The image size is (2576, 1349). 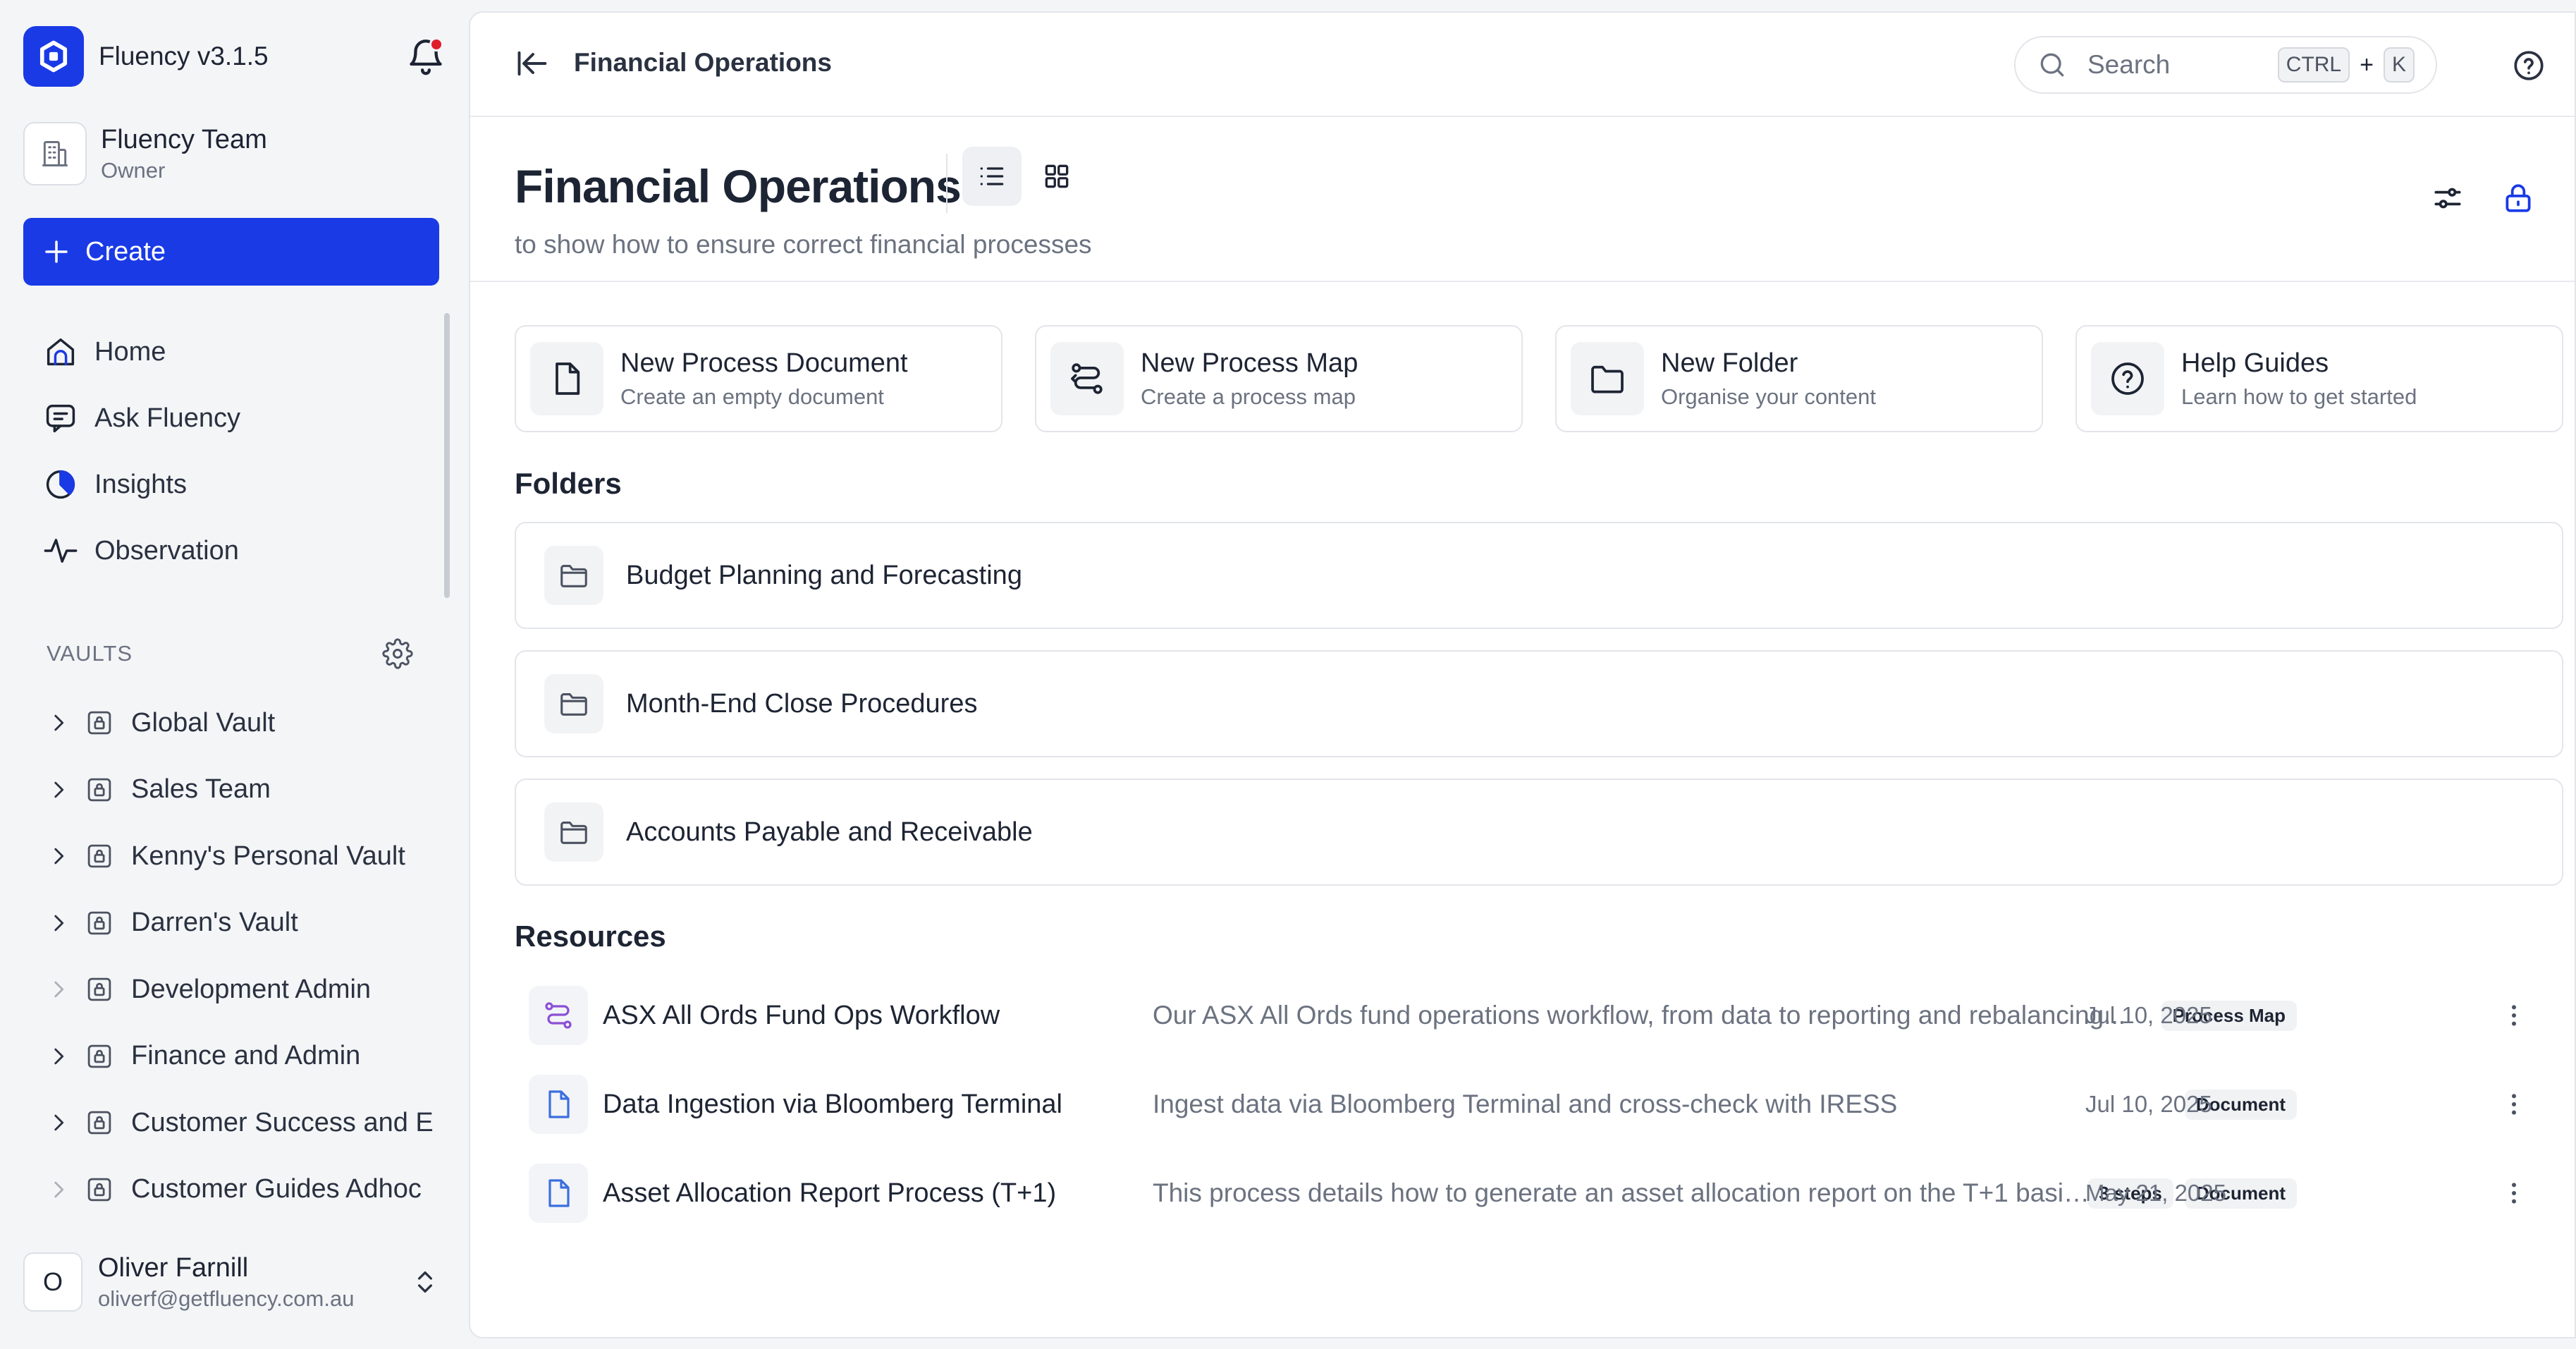 I want to click on nav-item-home: Home, so click(x=239, y=352).